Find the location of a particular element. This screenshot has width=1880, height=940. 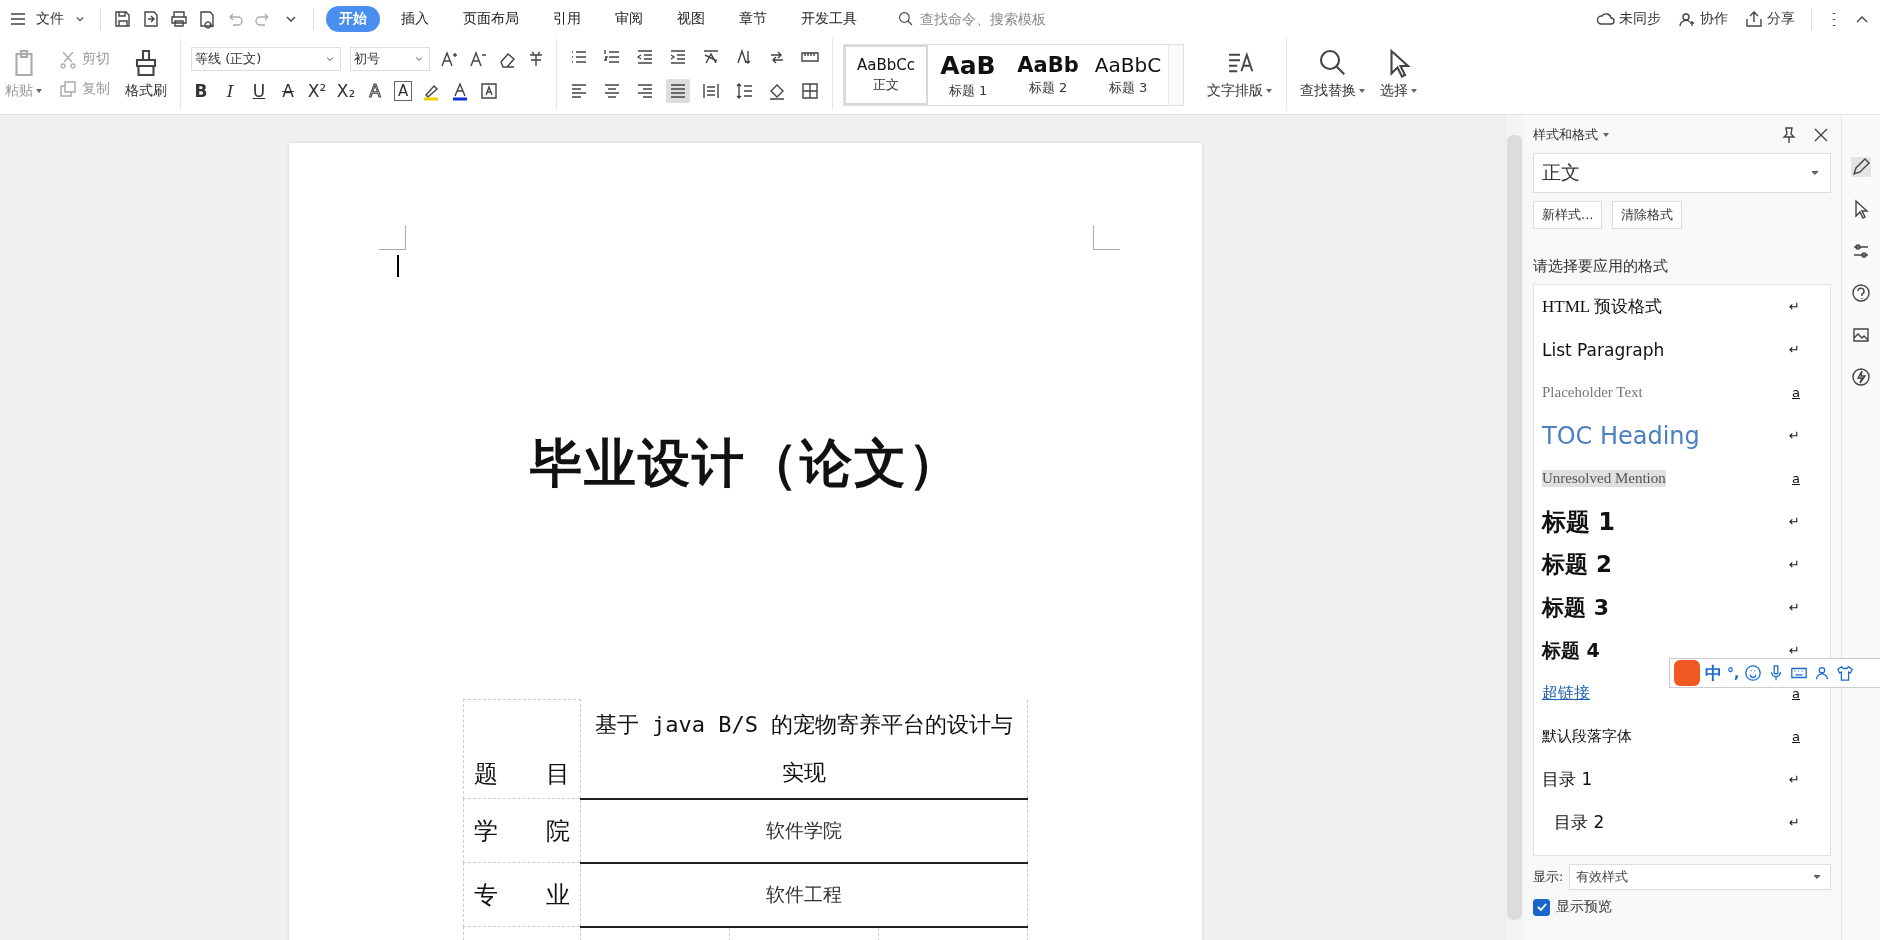

export-icon is located at coordinates (151, 19).